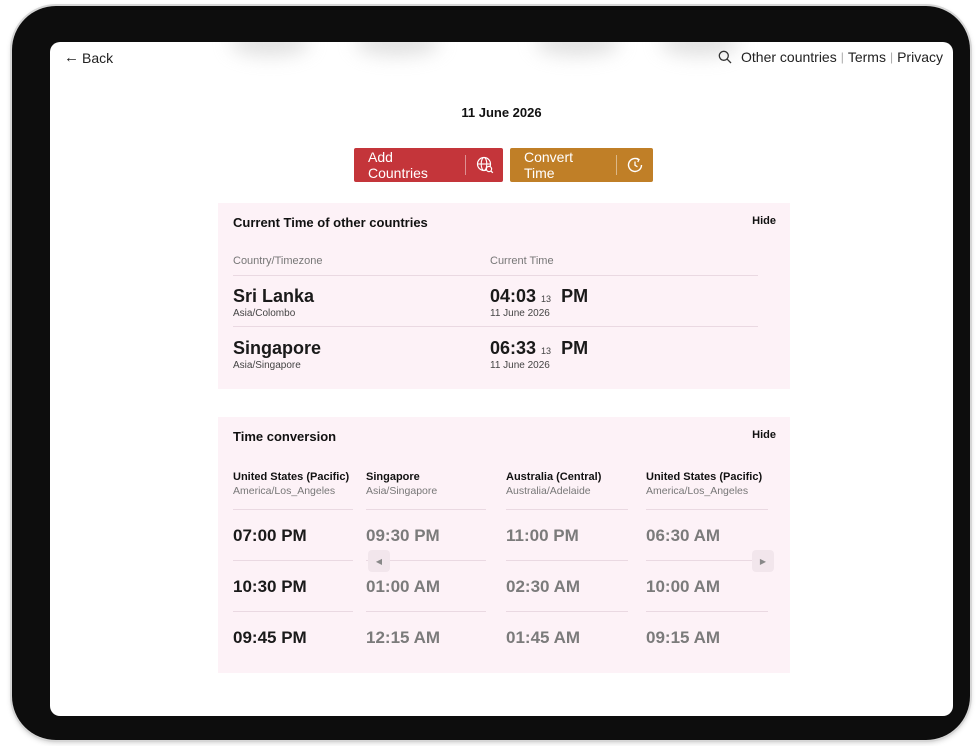  Describe the element at coordinates (764, 435) in the screenshot. I see `time-conversion-hide-button: Hide` at that location.